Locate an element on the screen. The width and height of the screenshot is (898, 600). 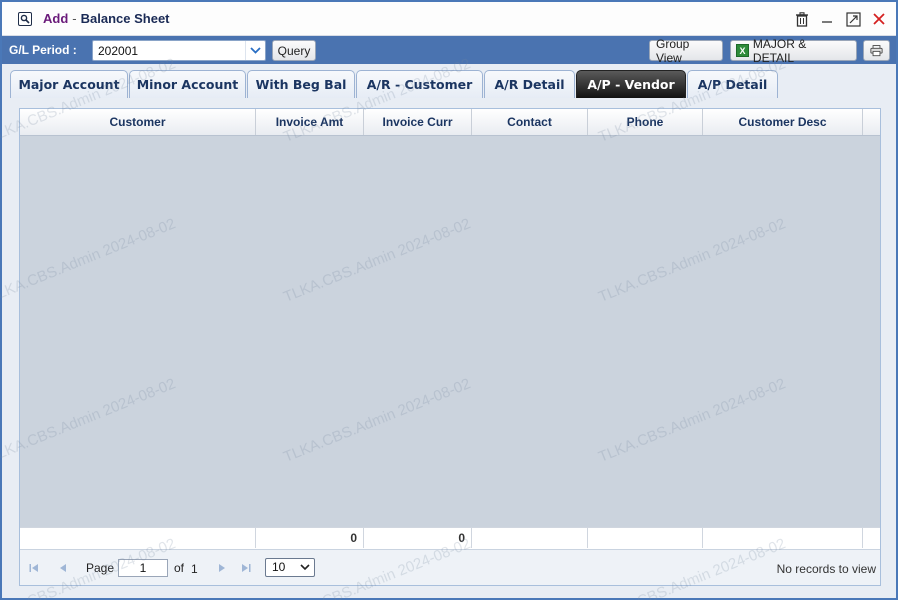
tab-major-account: Major Account is located at coordinates (69, 84).